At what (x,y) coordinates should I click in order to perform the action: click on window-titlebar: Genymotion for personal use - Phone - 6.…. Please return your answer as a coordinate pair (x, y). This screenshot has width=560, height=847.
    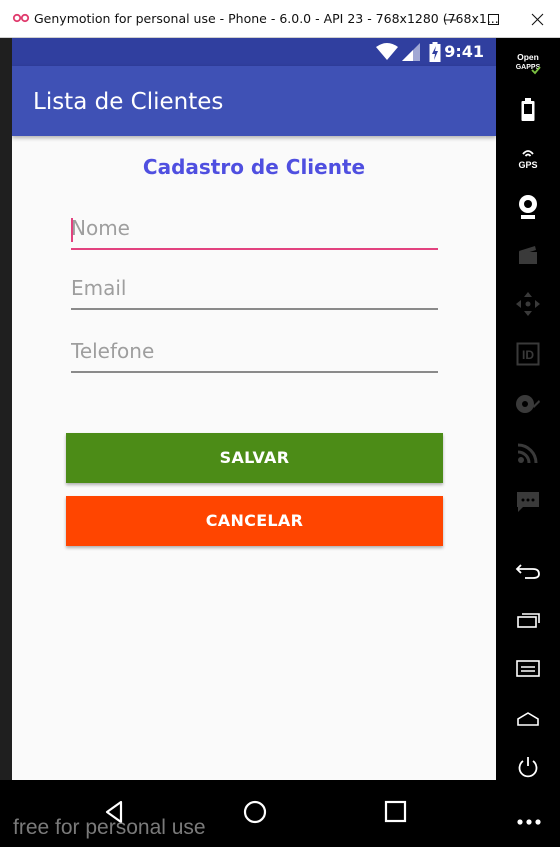
    Looking at the image, I should click on (280, 19).